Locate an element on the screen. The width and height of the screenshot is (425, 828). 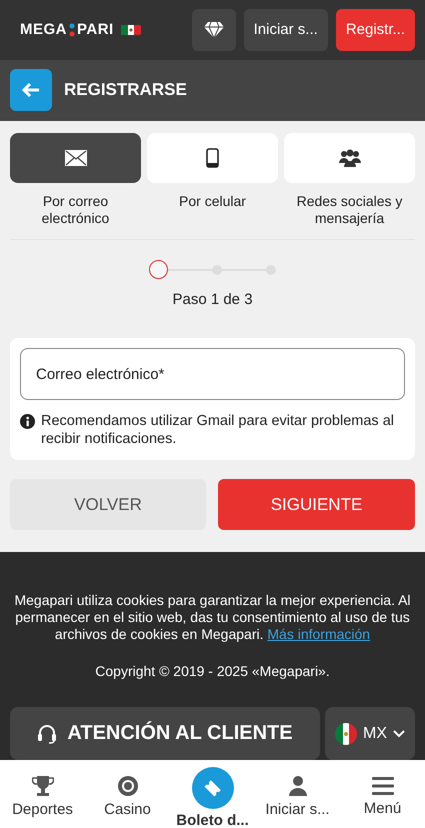
back-button: VOLVER is located at coordinates (108, 504).